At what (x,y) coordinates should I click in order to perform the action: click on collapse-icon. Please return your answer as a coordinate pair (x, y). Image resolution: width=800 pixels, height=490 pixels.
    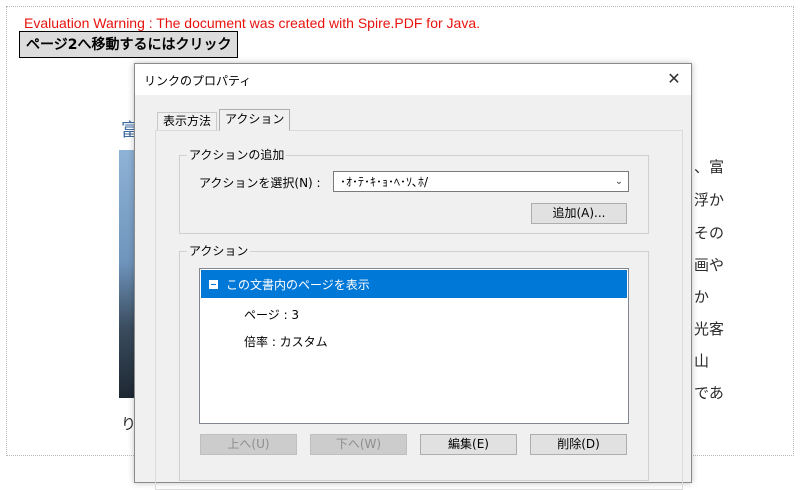
    Looking at the image, I should click on (213, 284).